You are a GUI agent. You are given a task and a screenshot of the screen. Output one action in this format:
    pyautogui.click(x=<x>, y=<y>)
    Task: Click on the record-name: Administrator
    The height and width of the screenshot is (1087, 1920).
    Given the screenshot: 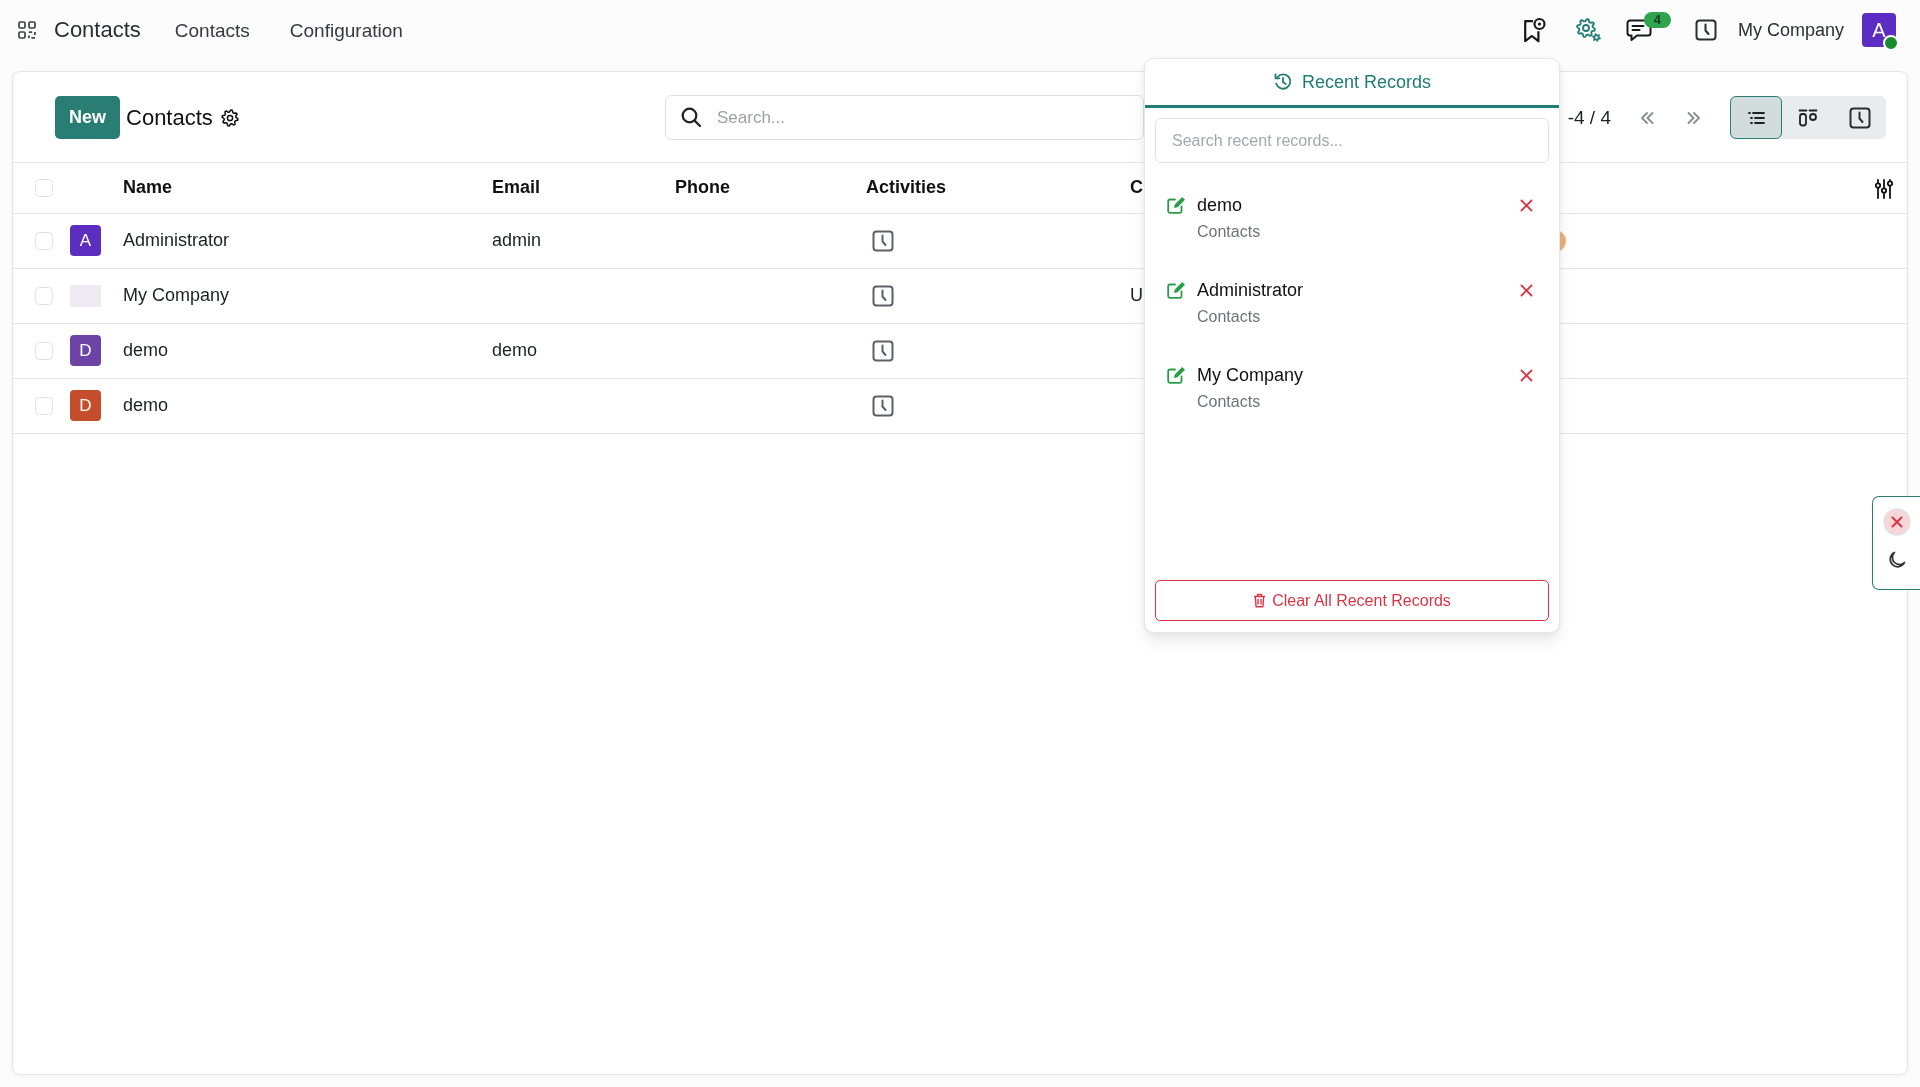 What is the action you would take?
    pyautogui.click(x=1250, y=290)
    